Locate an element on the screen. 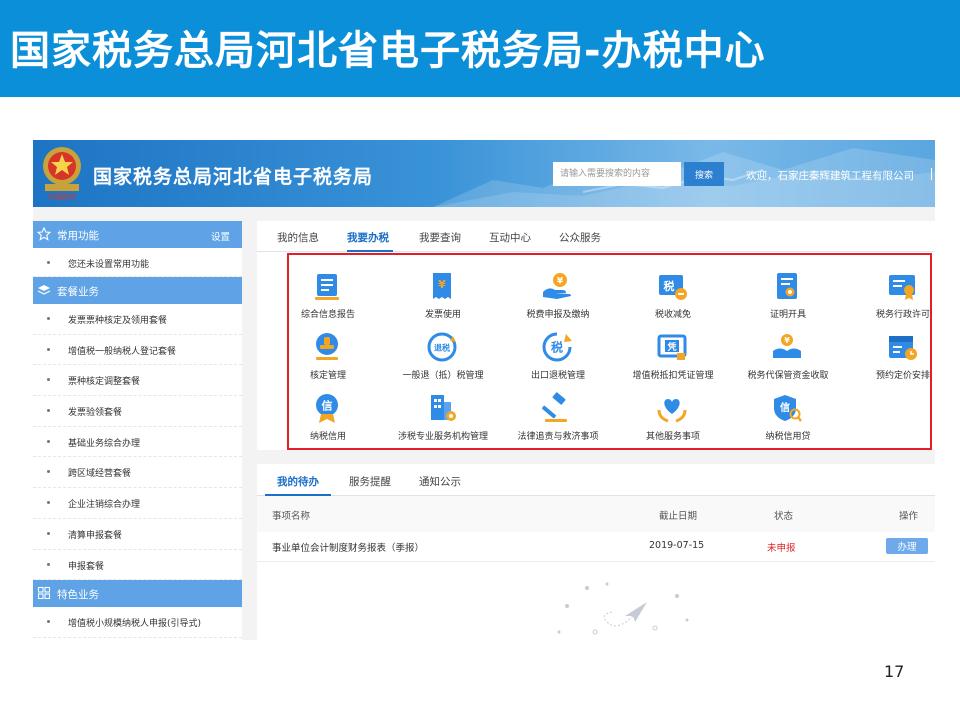 This screenshot has width=960, height=720. sidebar-item: 申报套餐 is located at coordinates (137, 565).